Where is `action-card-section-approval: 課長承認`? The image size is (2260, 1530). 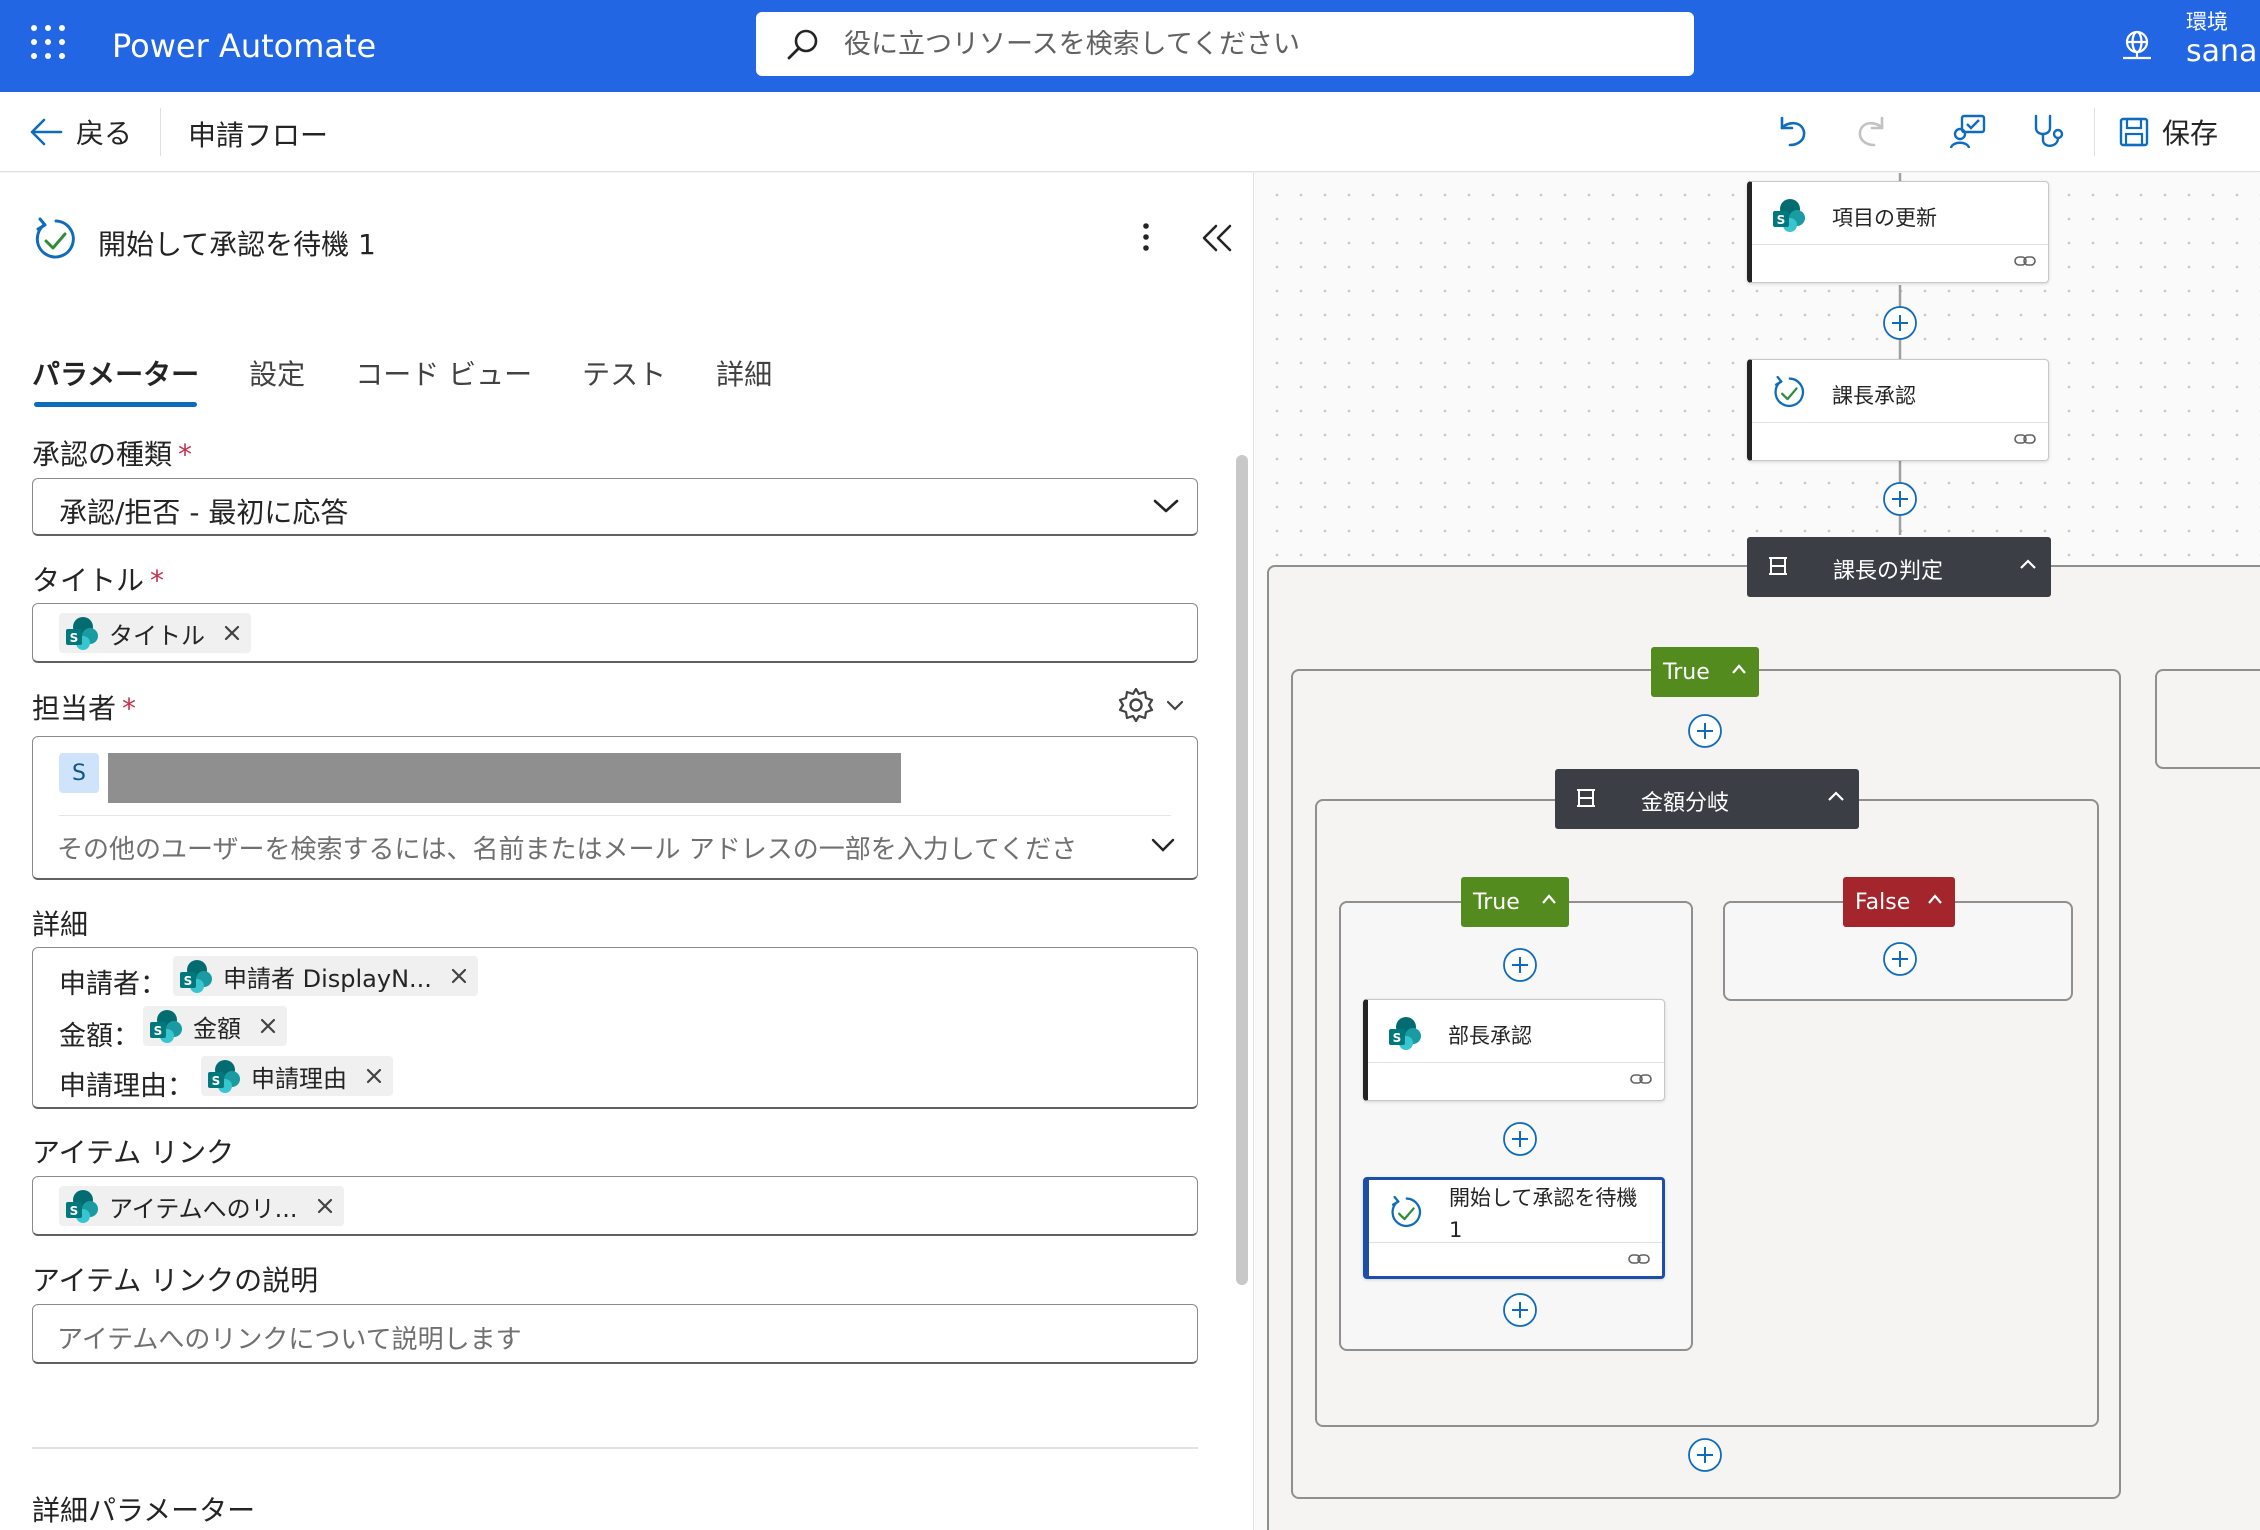 action-card-section-approval: 課長承認 is located at coordinates (1898, 410).